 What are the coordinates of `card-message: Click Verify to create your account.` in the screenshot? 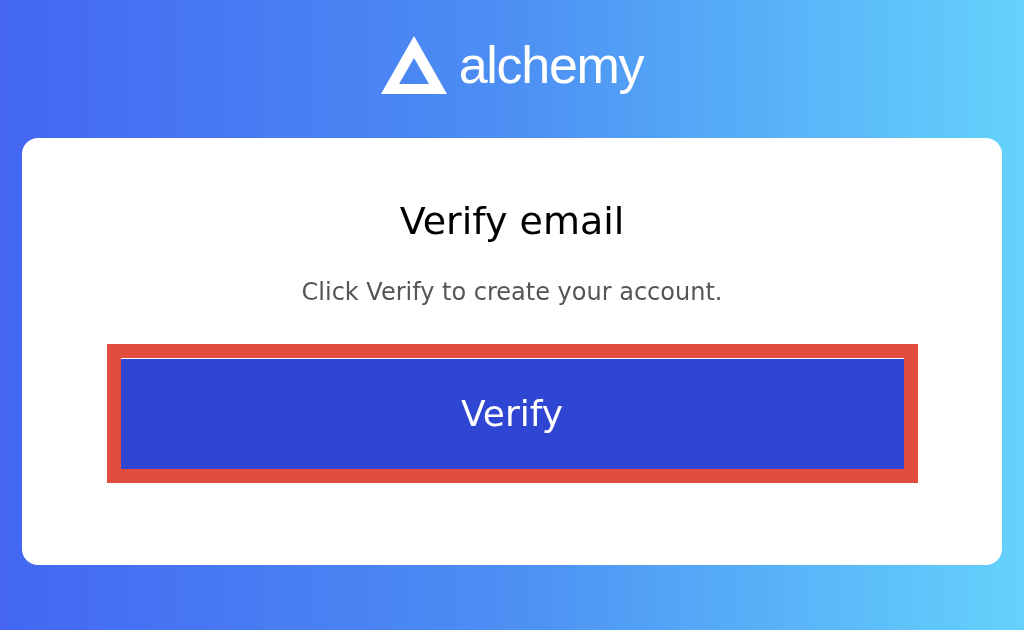 It's located at (512, 292).